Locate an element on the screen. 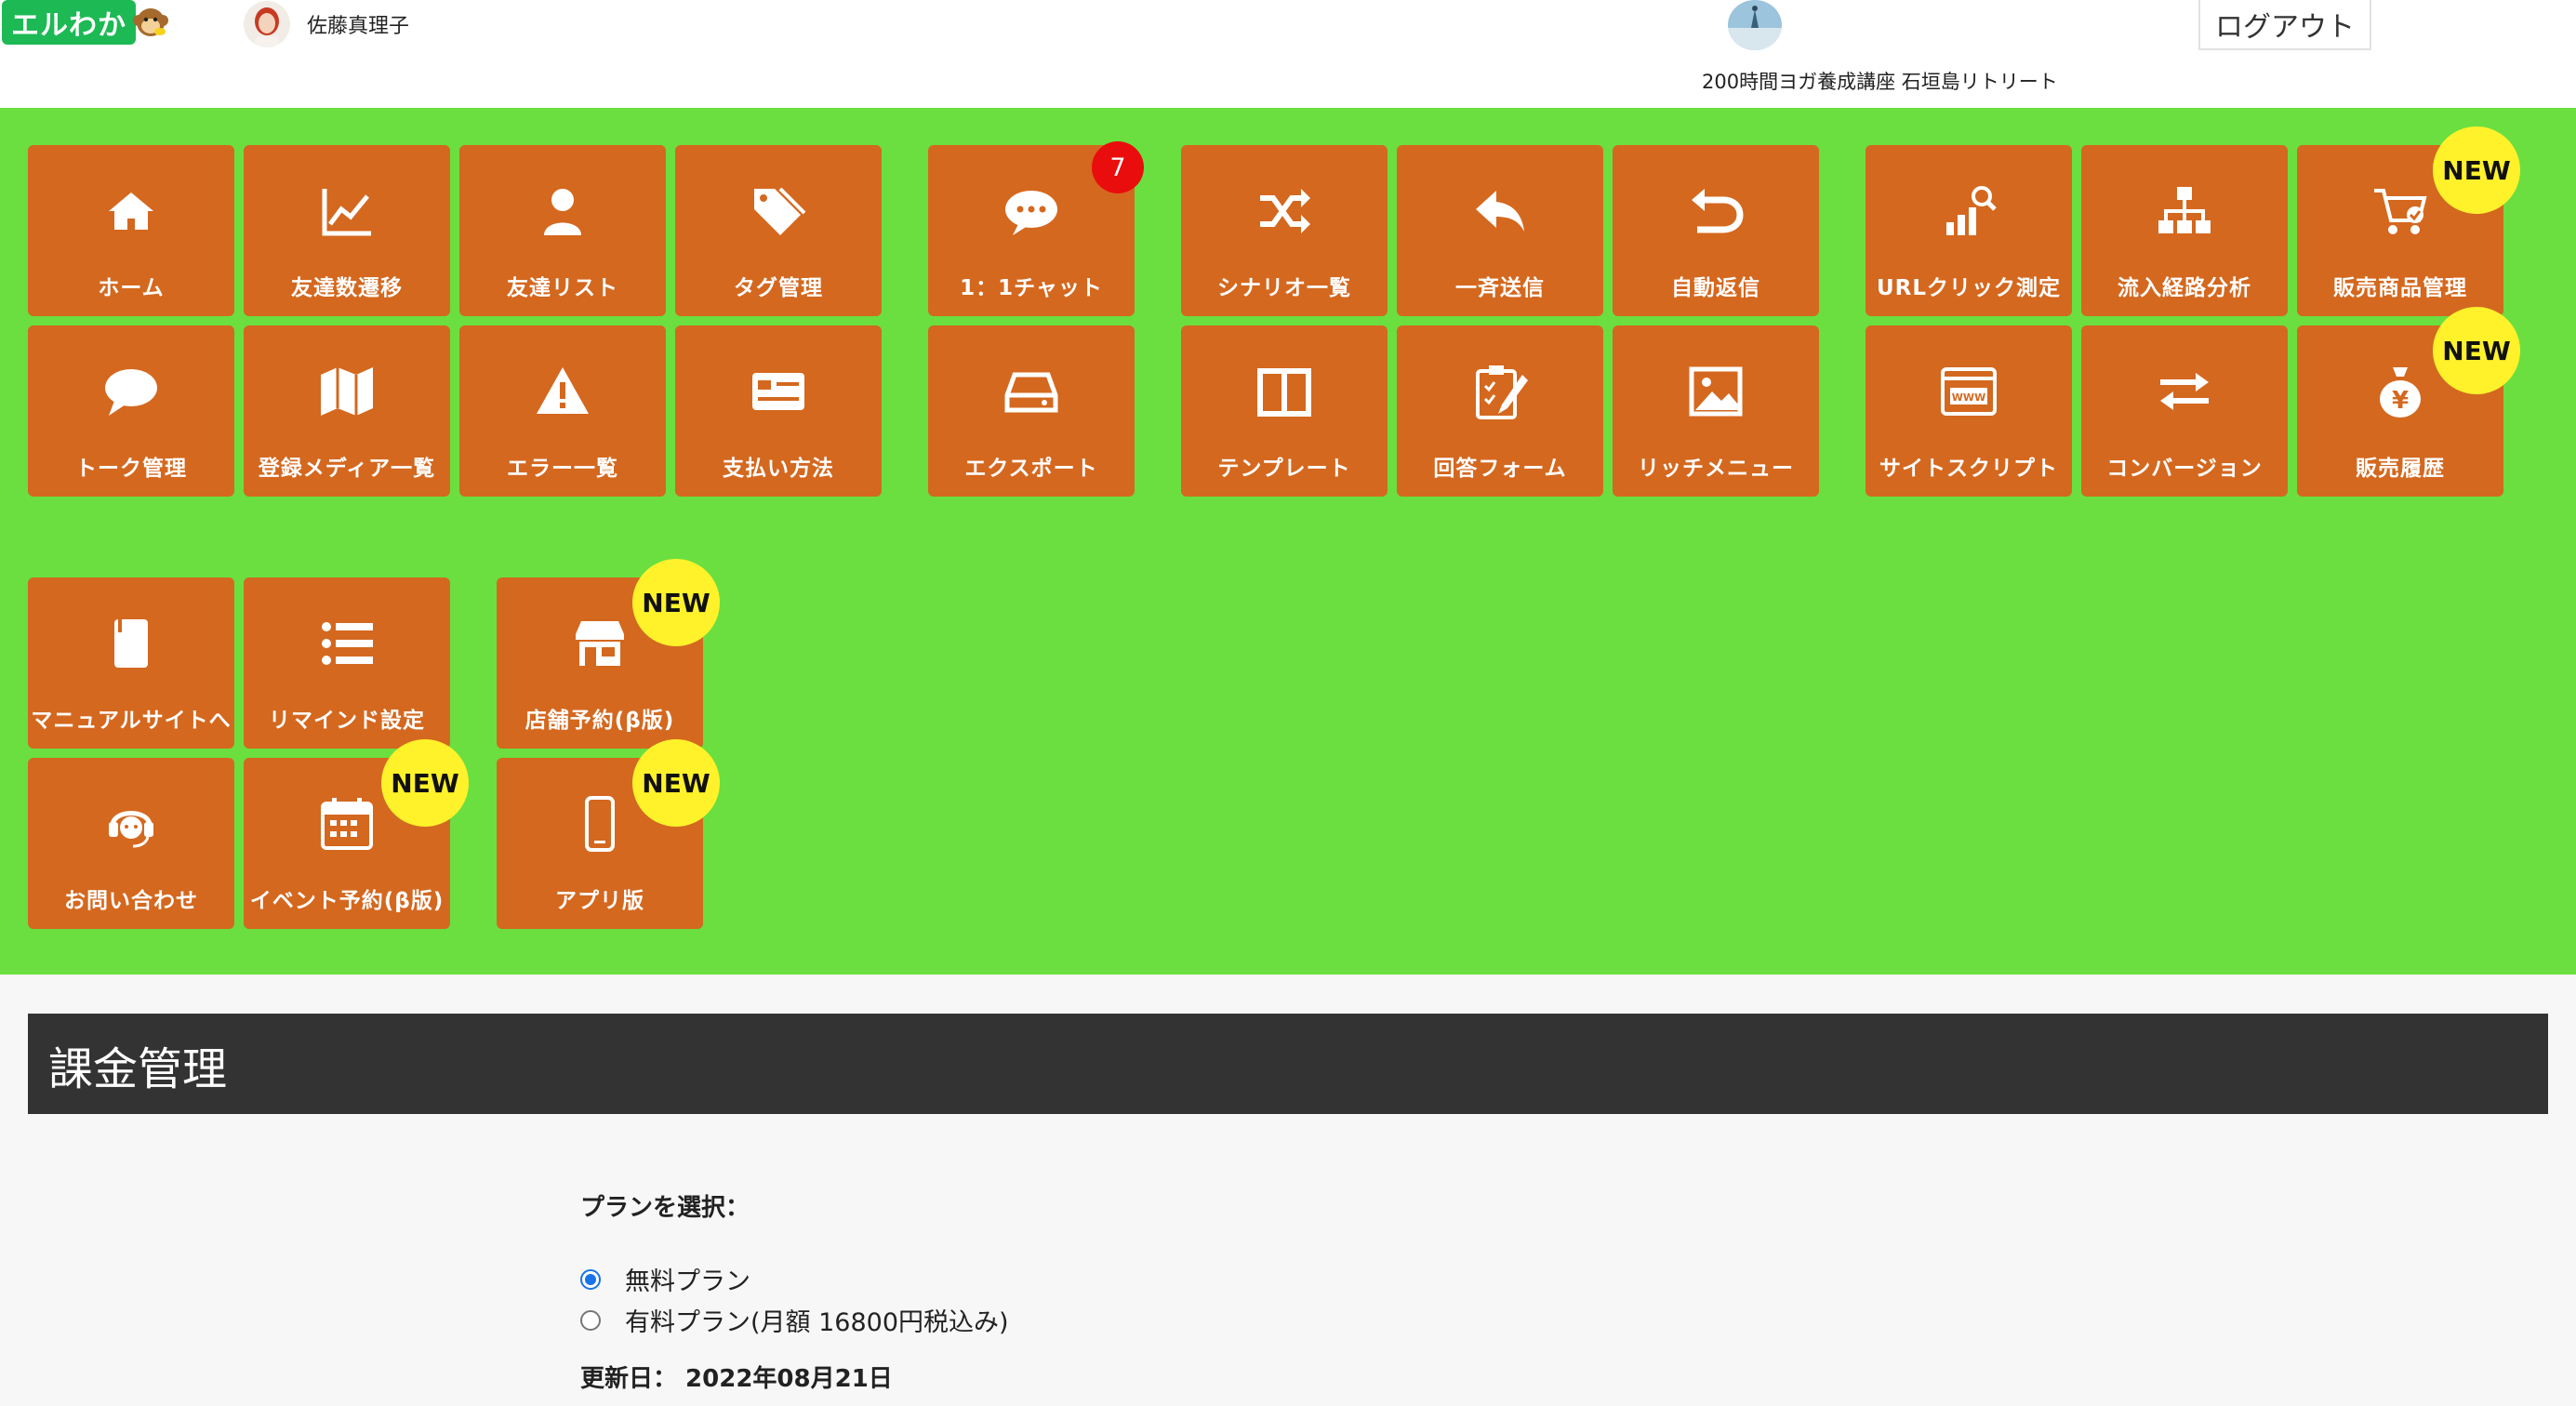 This screenshot has width=2576, height=1406. browser-www-icon: WWW is located at coordinates (1969, 391).